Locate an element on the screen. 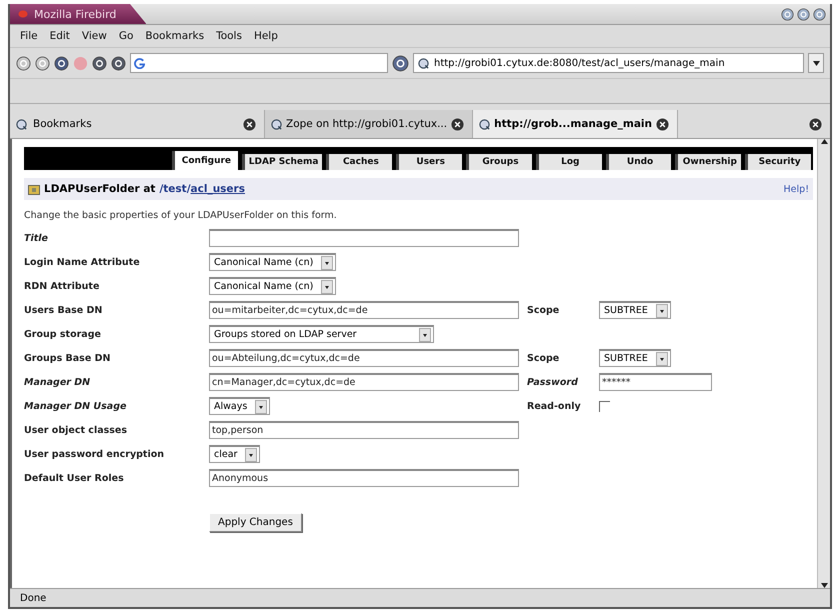 The height and width of the screenshot is (613, 838). select-field: clear is located at coordinates (234, 454).